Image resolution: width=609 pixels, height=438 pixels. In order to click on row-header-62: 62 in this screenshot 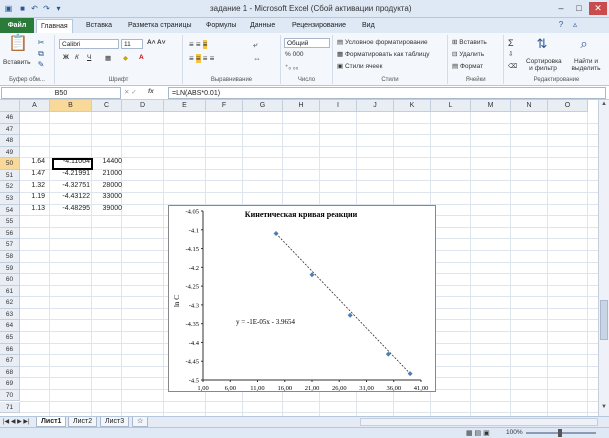, I will do `click(10, 303)`.